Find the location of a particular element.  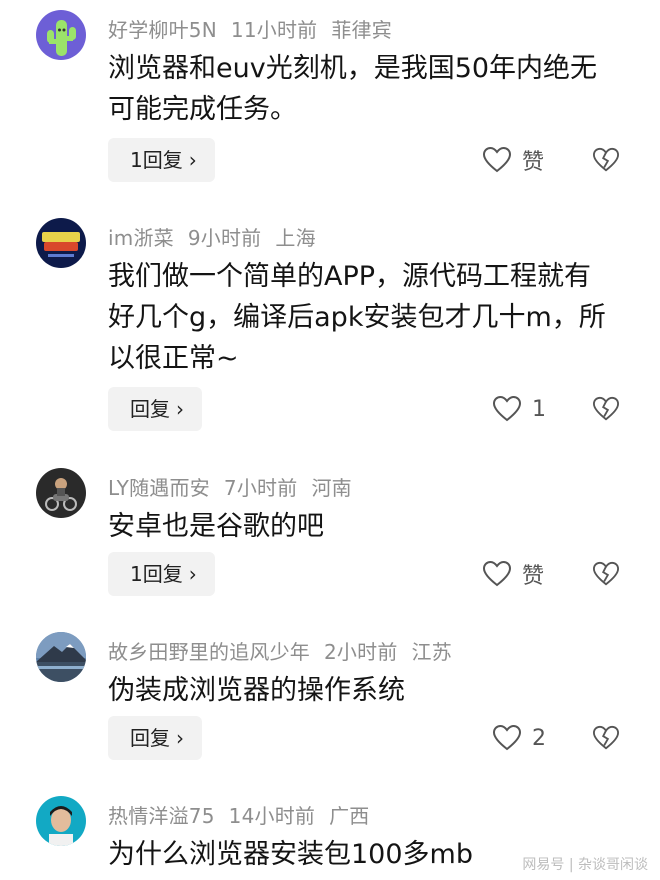

like-button: 2 is located at coordinates (532, 738).